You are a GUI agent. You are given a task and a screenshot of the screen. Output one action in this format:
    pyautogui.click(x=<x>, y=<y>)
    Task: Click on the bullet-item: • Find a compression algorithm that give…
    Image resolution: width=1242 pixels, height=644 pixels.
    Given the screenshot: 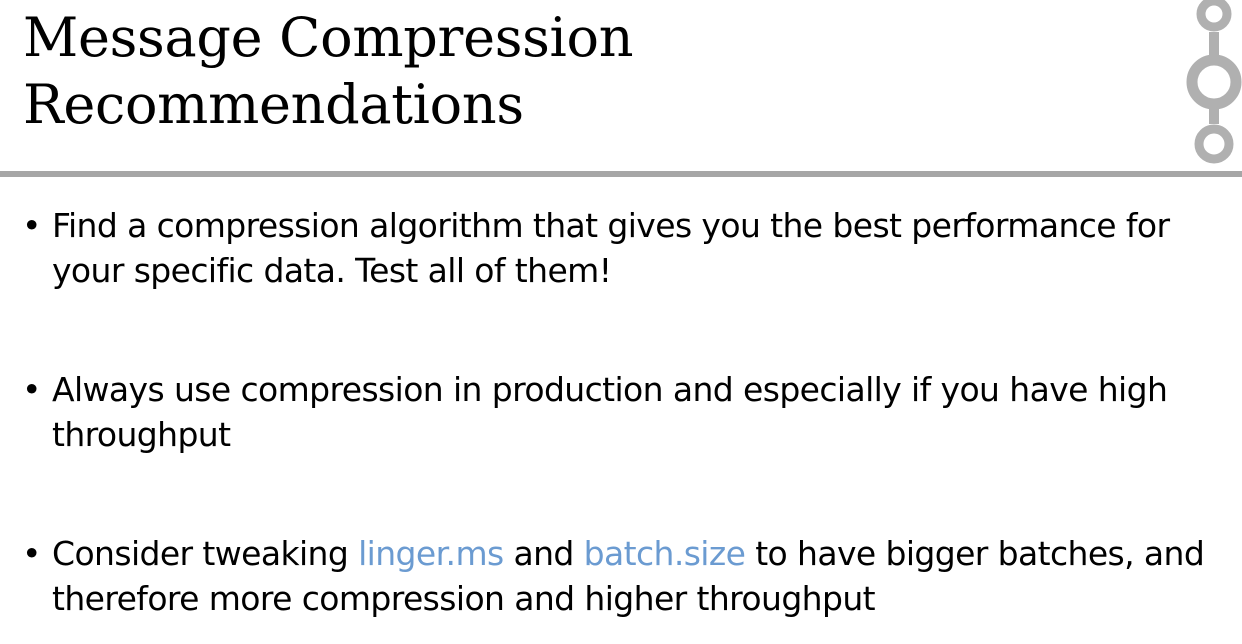 What is the action you would take?
    pyautogui.click(x=629, y=248)
    